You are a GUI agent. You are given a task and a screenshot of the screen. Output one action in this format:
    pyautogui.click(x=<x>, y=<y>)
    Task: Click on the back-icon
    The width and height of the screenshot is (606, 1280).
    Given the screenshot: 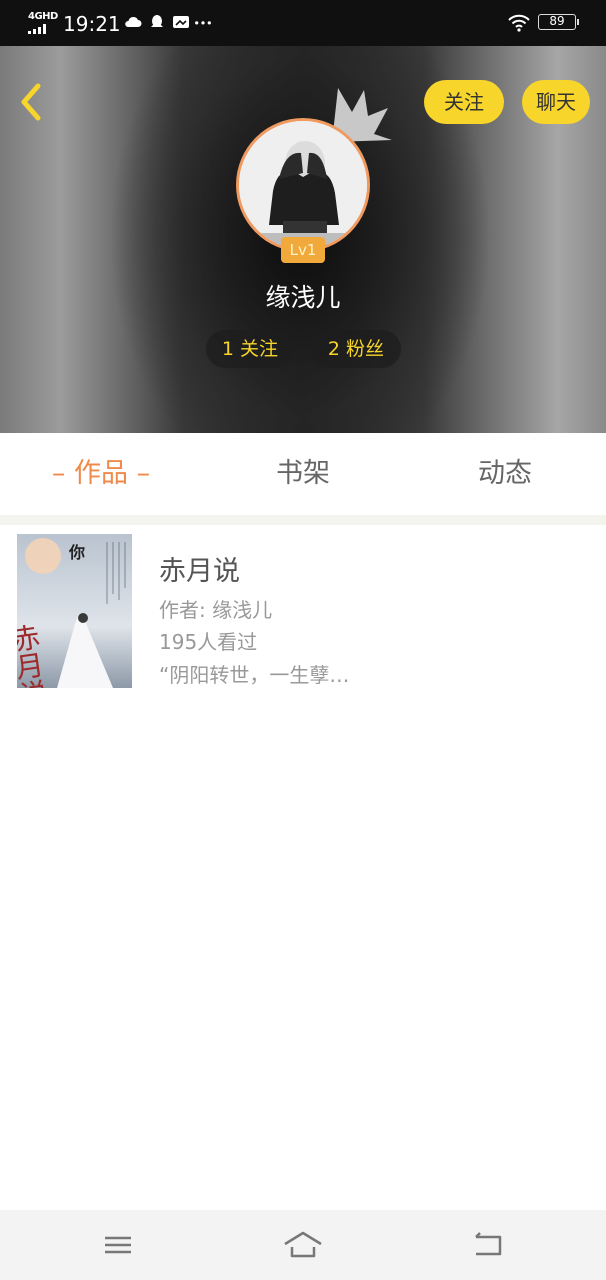 What is the action you would take?
    pyautogui.click(x=488, y=1245)
    